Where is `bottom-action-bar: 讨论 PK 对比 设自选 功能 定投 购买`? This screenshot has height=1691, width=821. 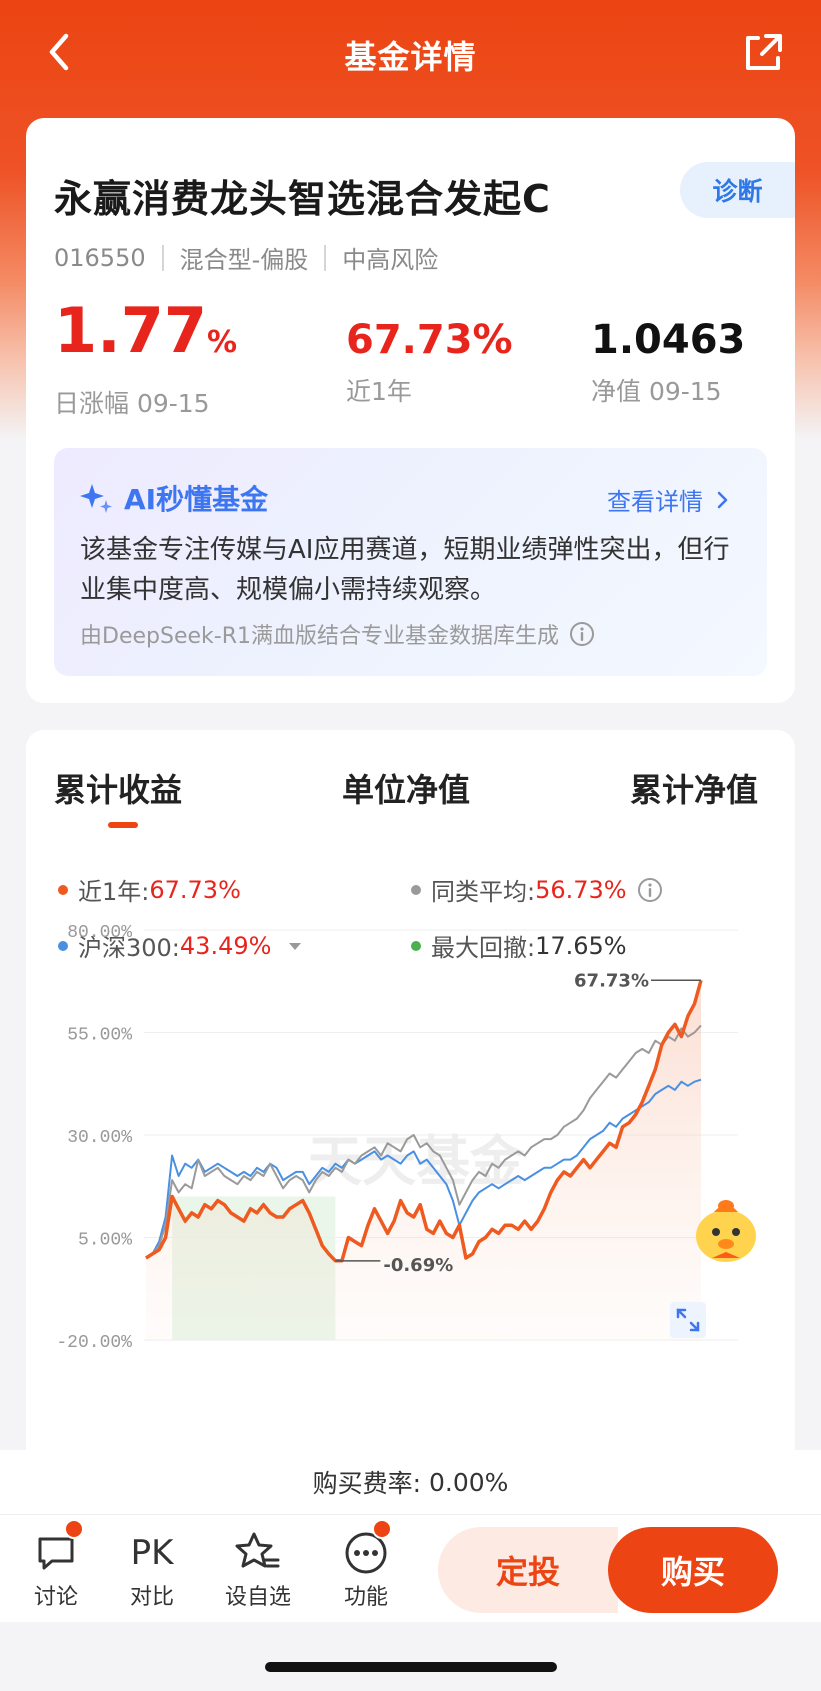
bottom-action-bar: 讨论 PK 对比 设自选 功能 定投 购买 is located at coordinates (410, 1568).